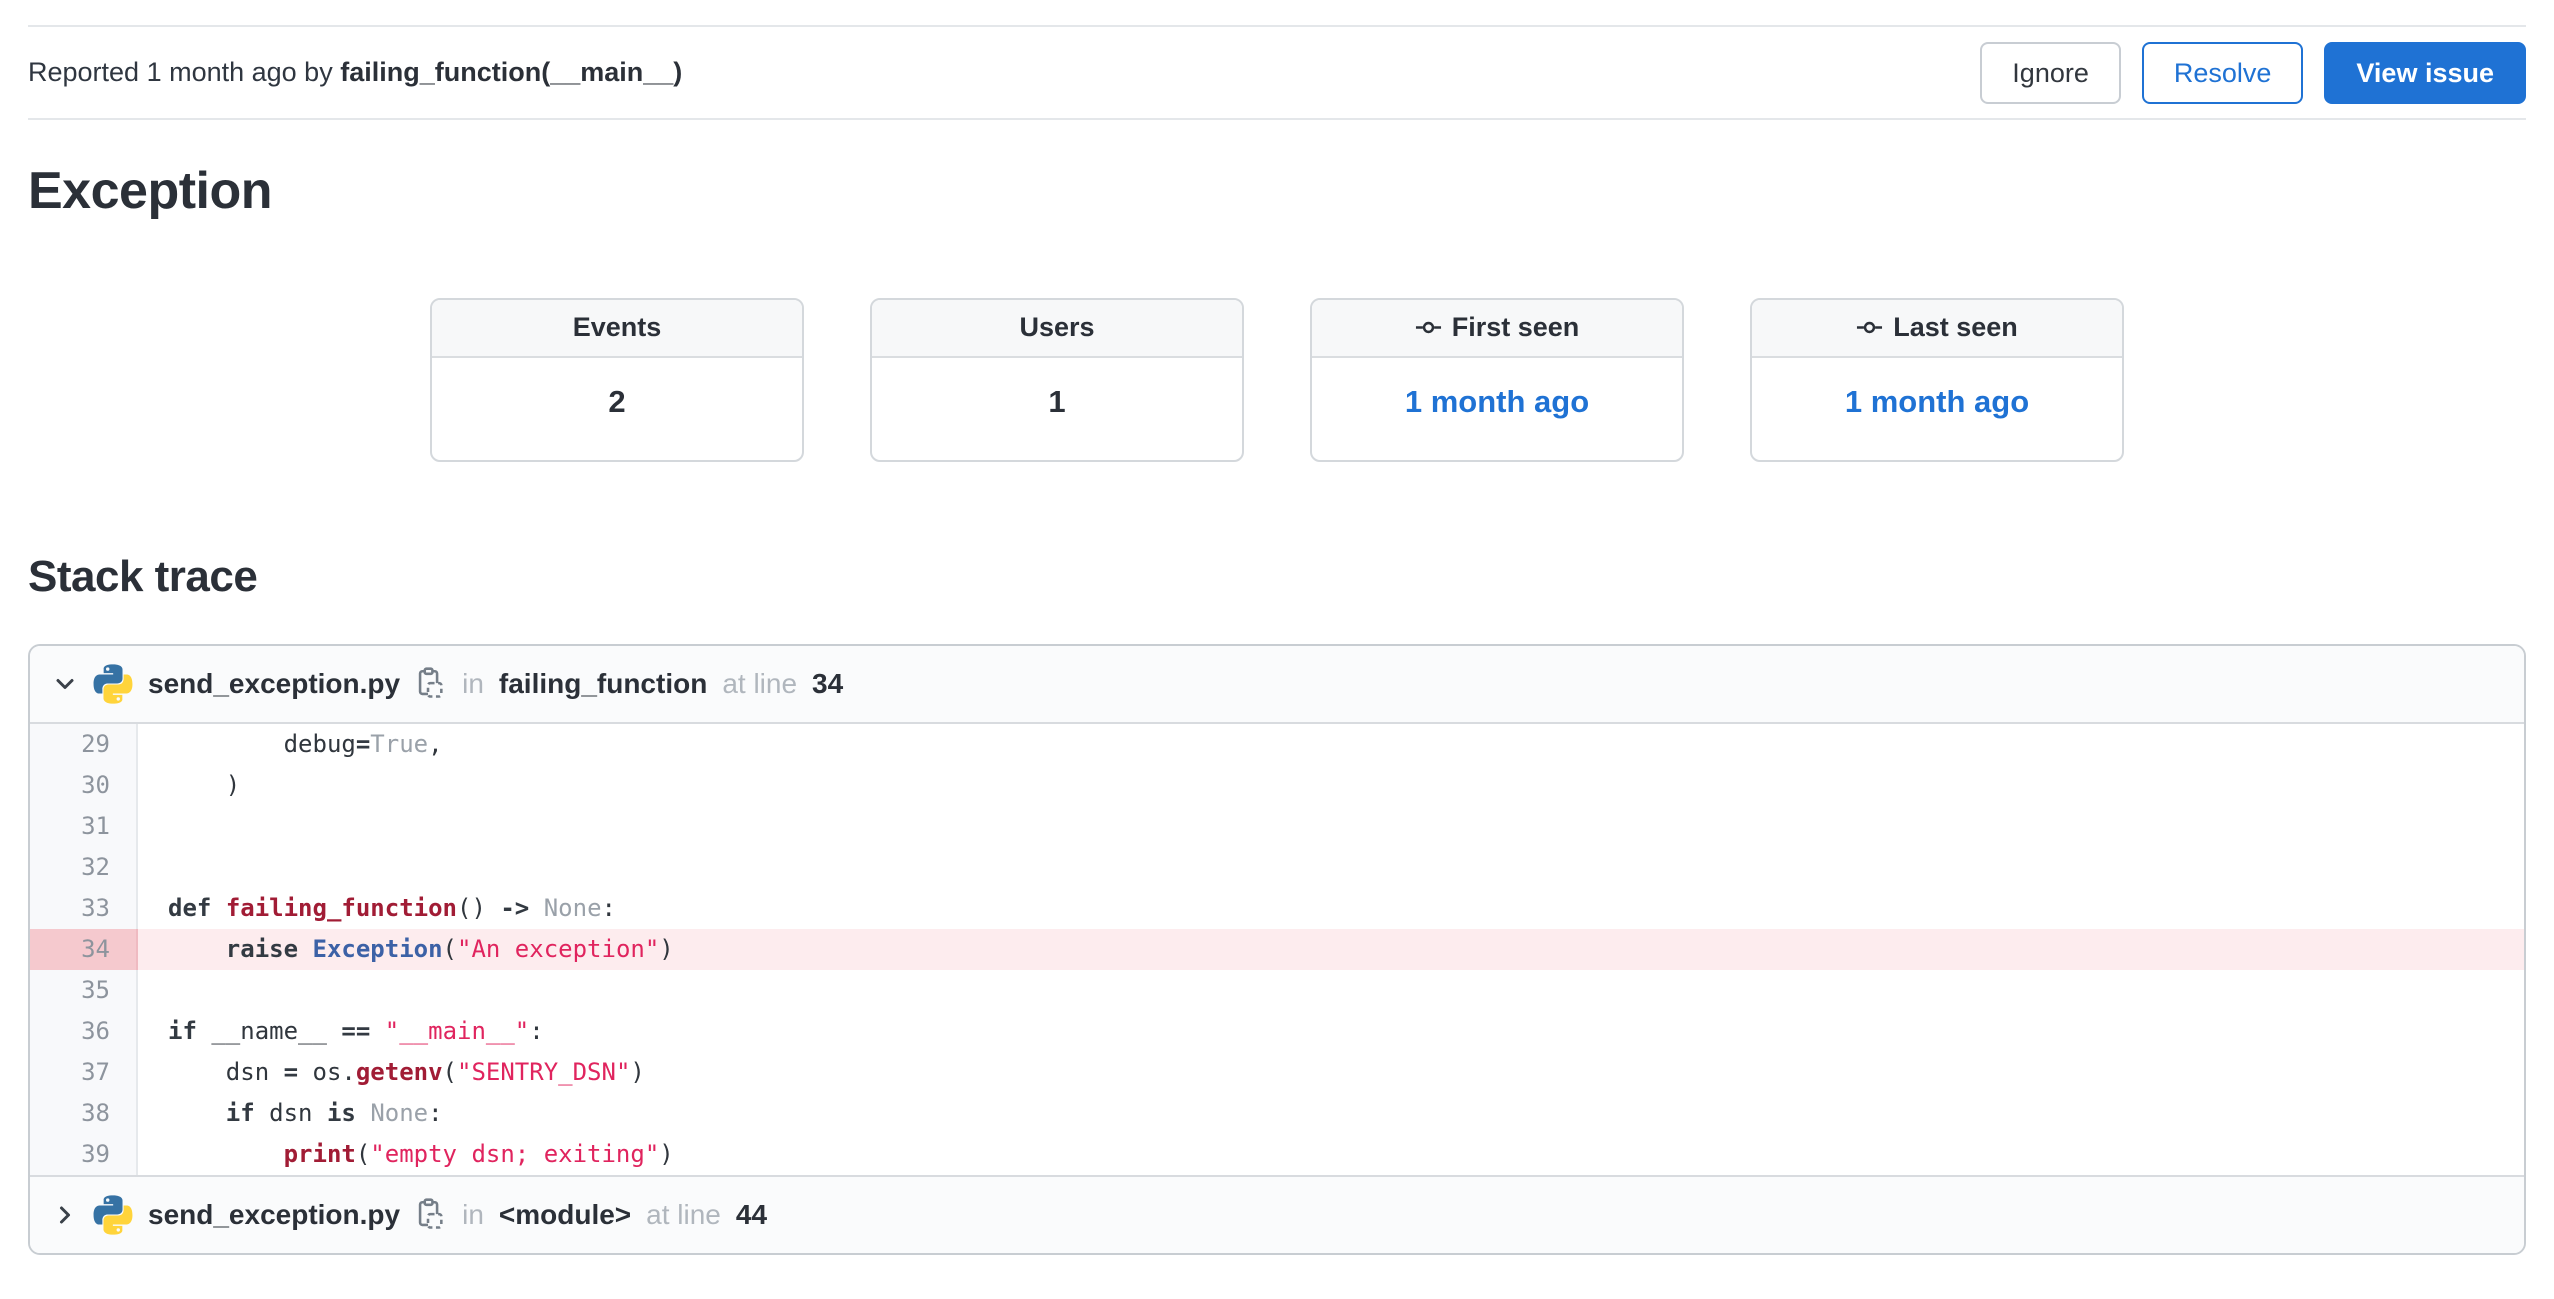 This screenshot has height=1299, width=2554. I want to click on code-line-33: 33 def failing_function() -> None:, so click(1277, 909).